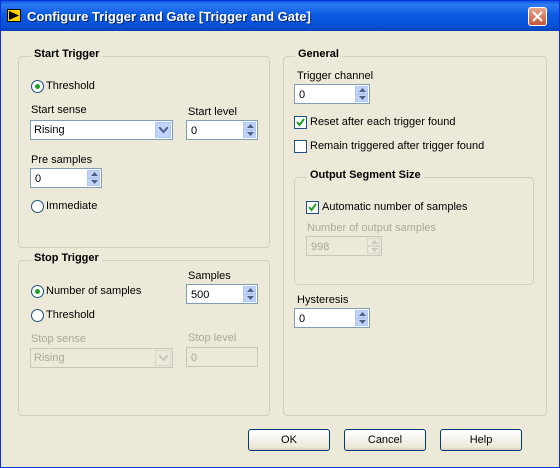 This screenshot has width=560, height=468. What do you see at coordinates (320, 247) in the screenshot?
I see `number-output-samples-value: 998` at bounding box center [320, 247].